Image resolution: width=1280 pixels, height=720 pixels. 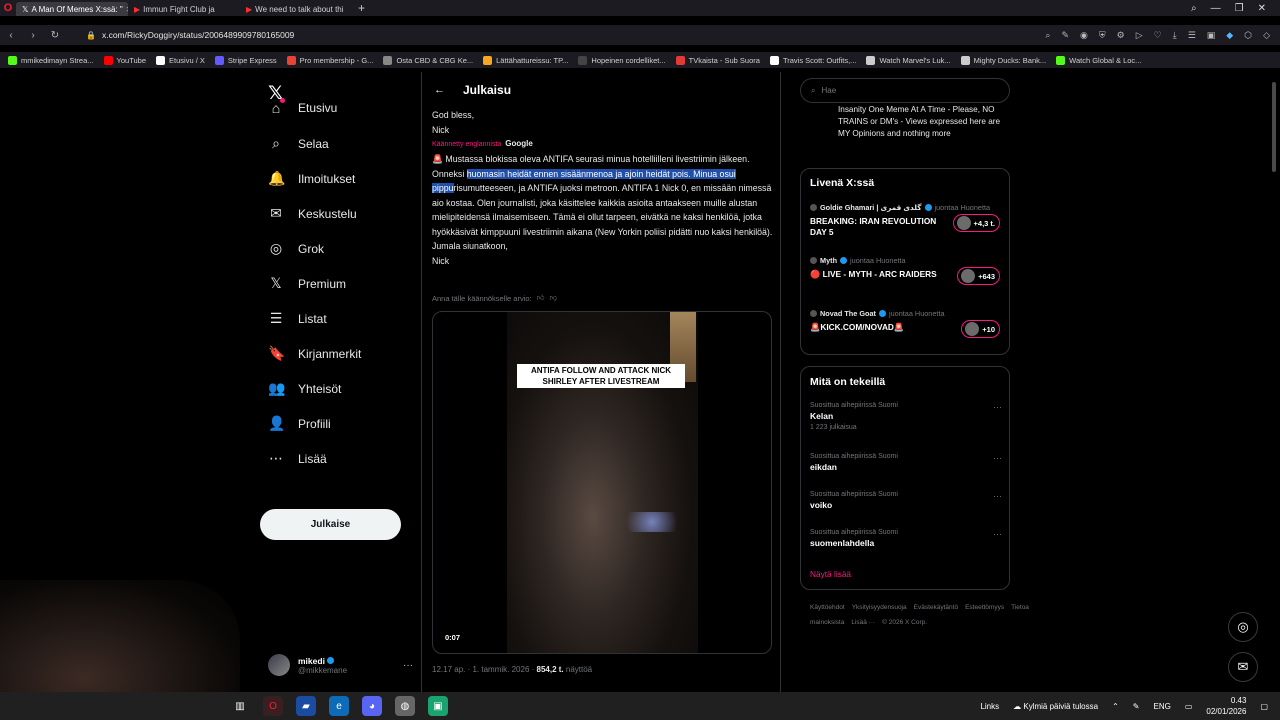 What do you see at coordinates (438, 706) in the screenshot?
I see `store-icon: ▣` at bounding box center [438, 706].